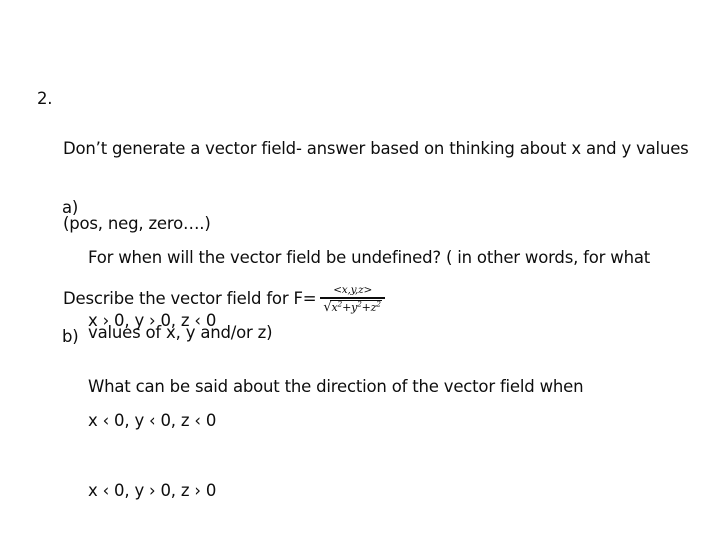  Describe the element at coordinates (70, 207) in the screenshot. I see `part-a-letter: a)` at that location.